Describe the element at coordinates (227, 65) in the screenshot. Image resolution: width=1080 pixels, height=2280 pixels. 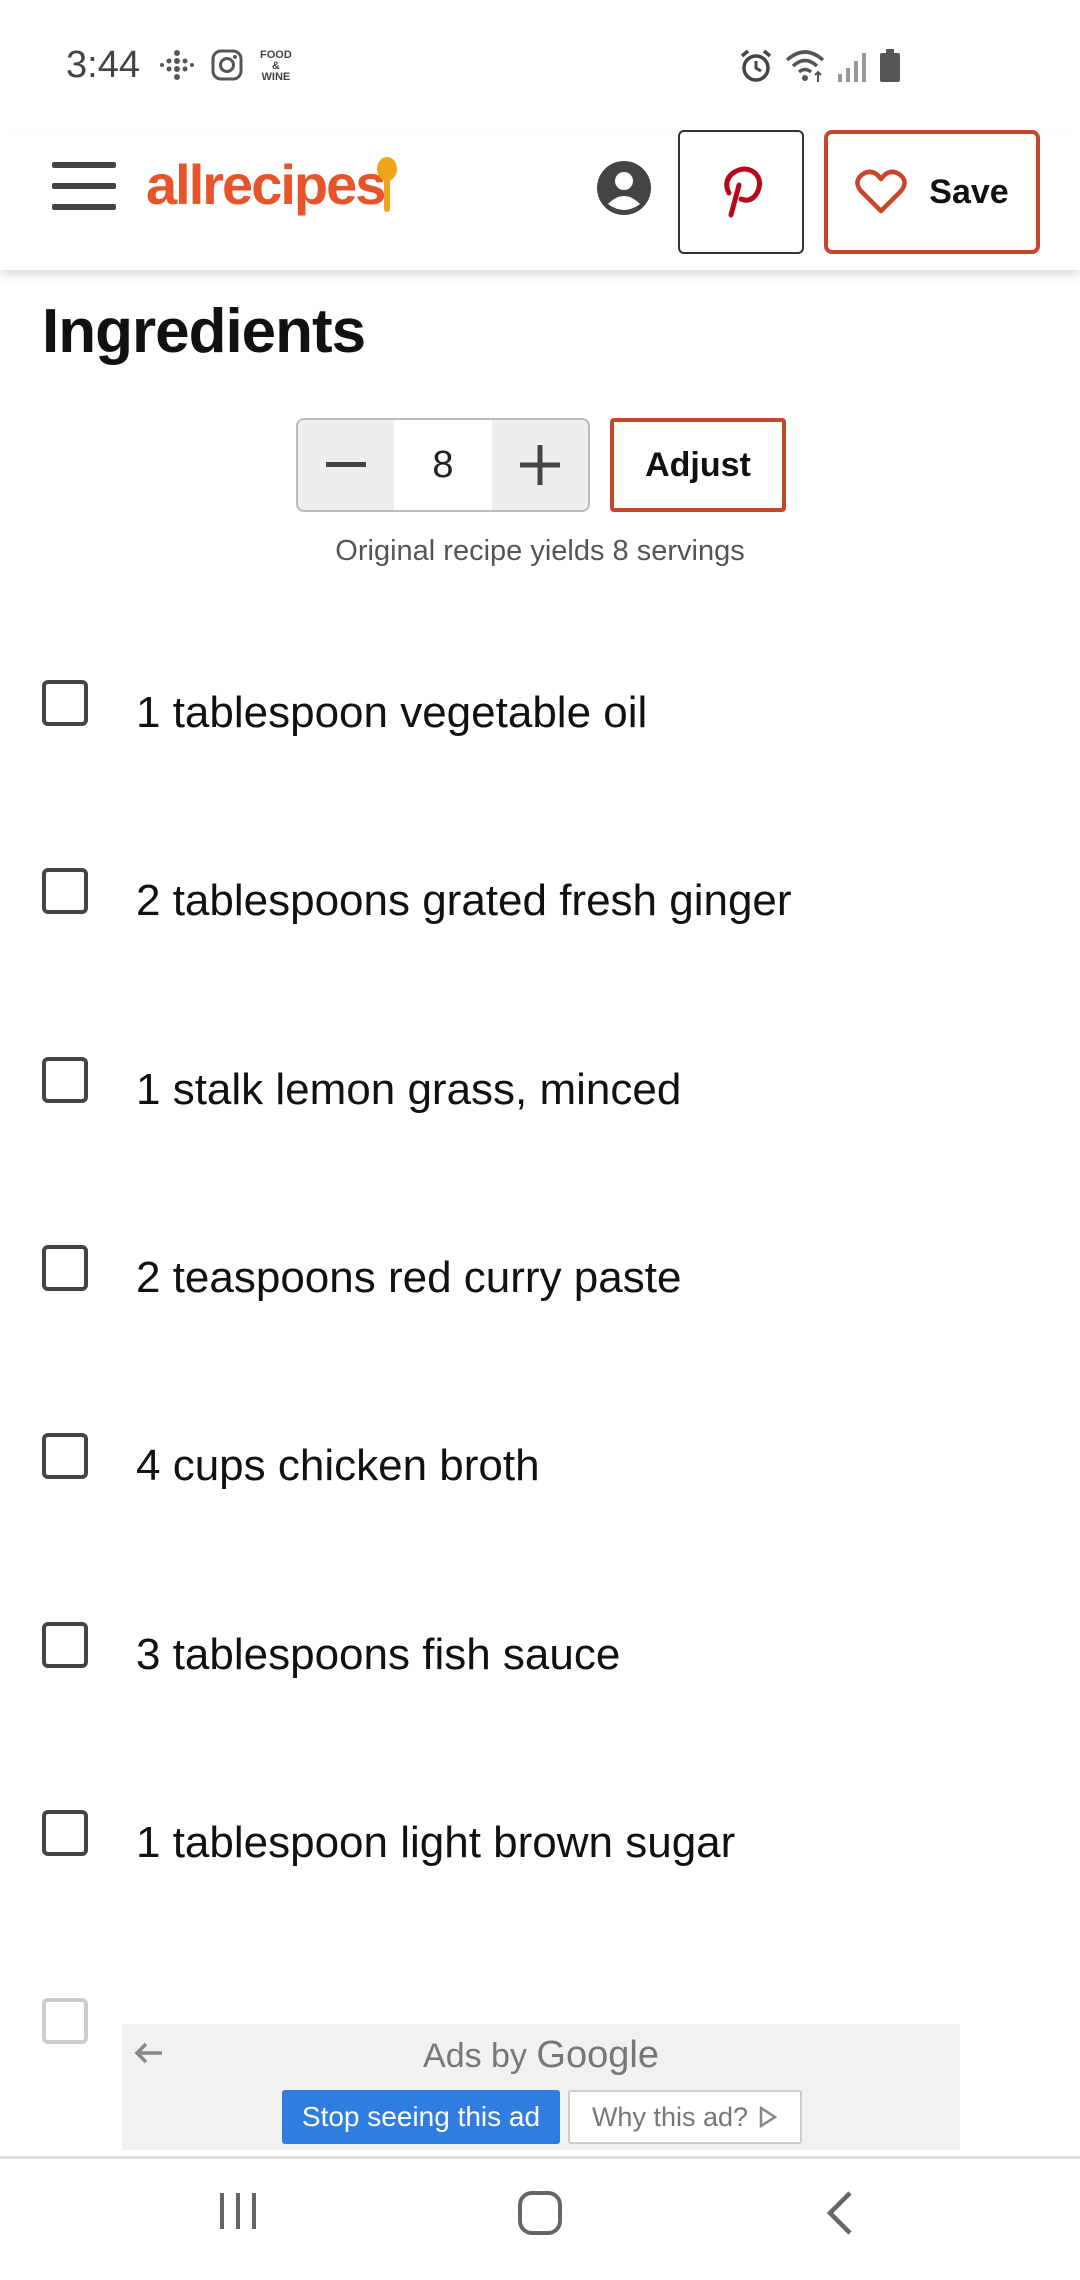
I see `instagram-icon` at that location.